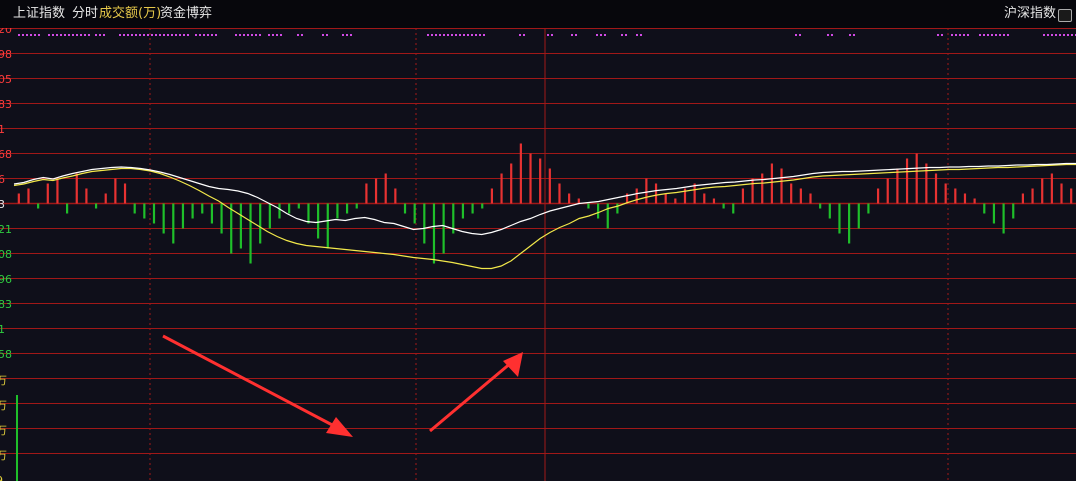  What do you see at coordinates (6, 154) in the screenshot?
I see `y-tick-label: 68` at bounding box center [6, 154].